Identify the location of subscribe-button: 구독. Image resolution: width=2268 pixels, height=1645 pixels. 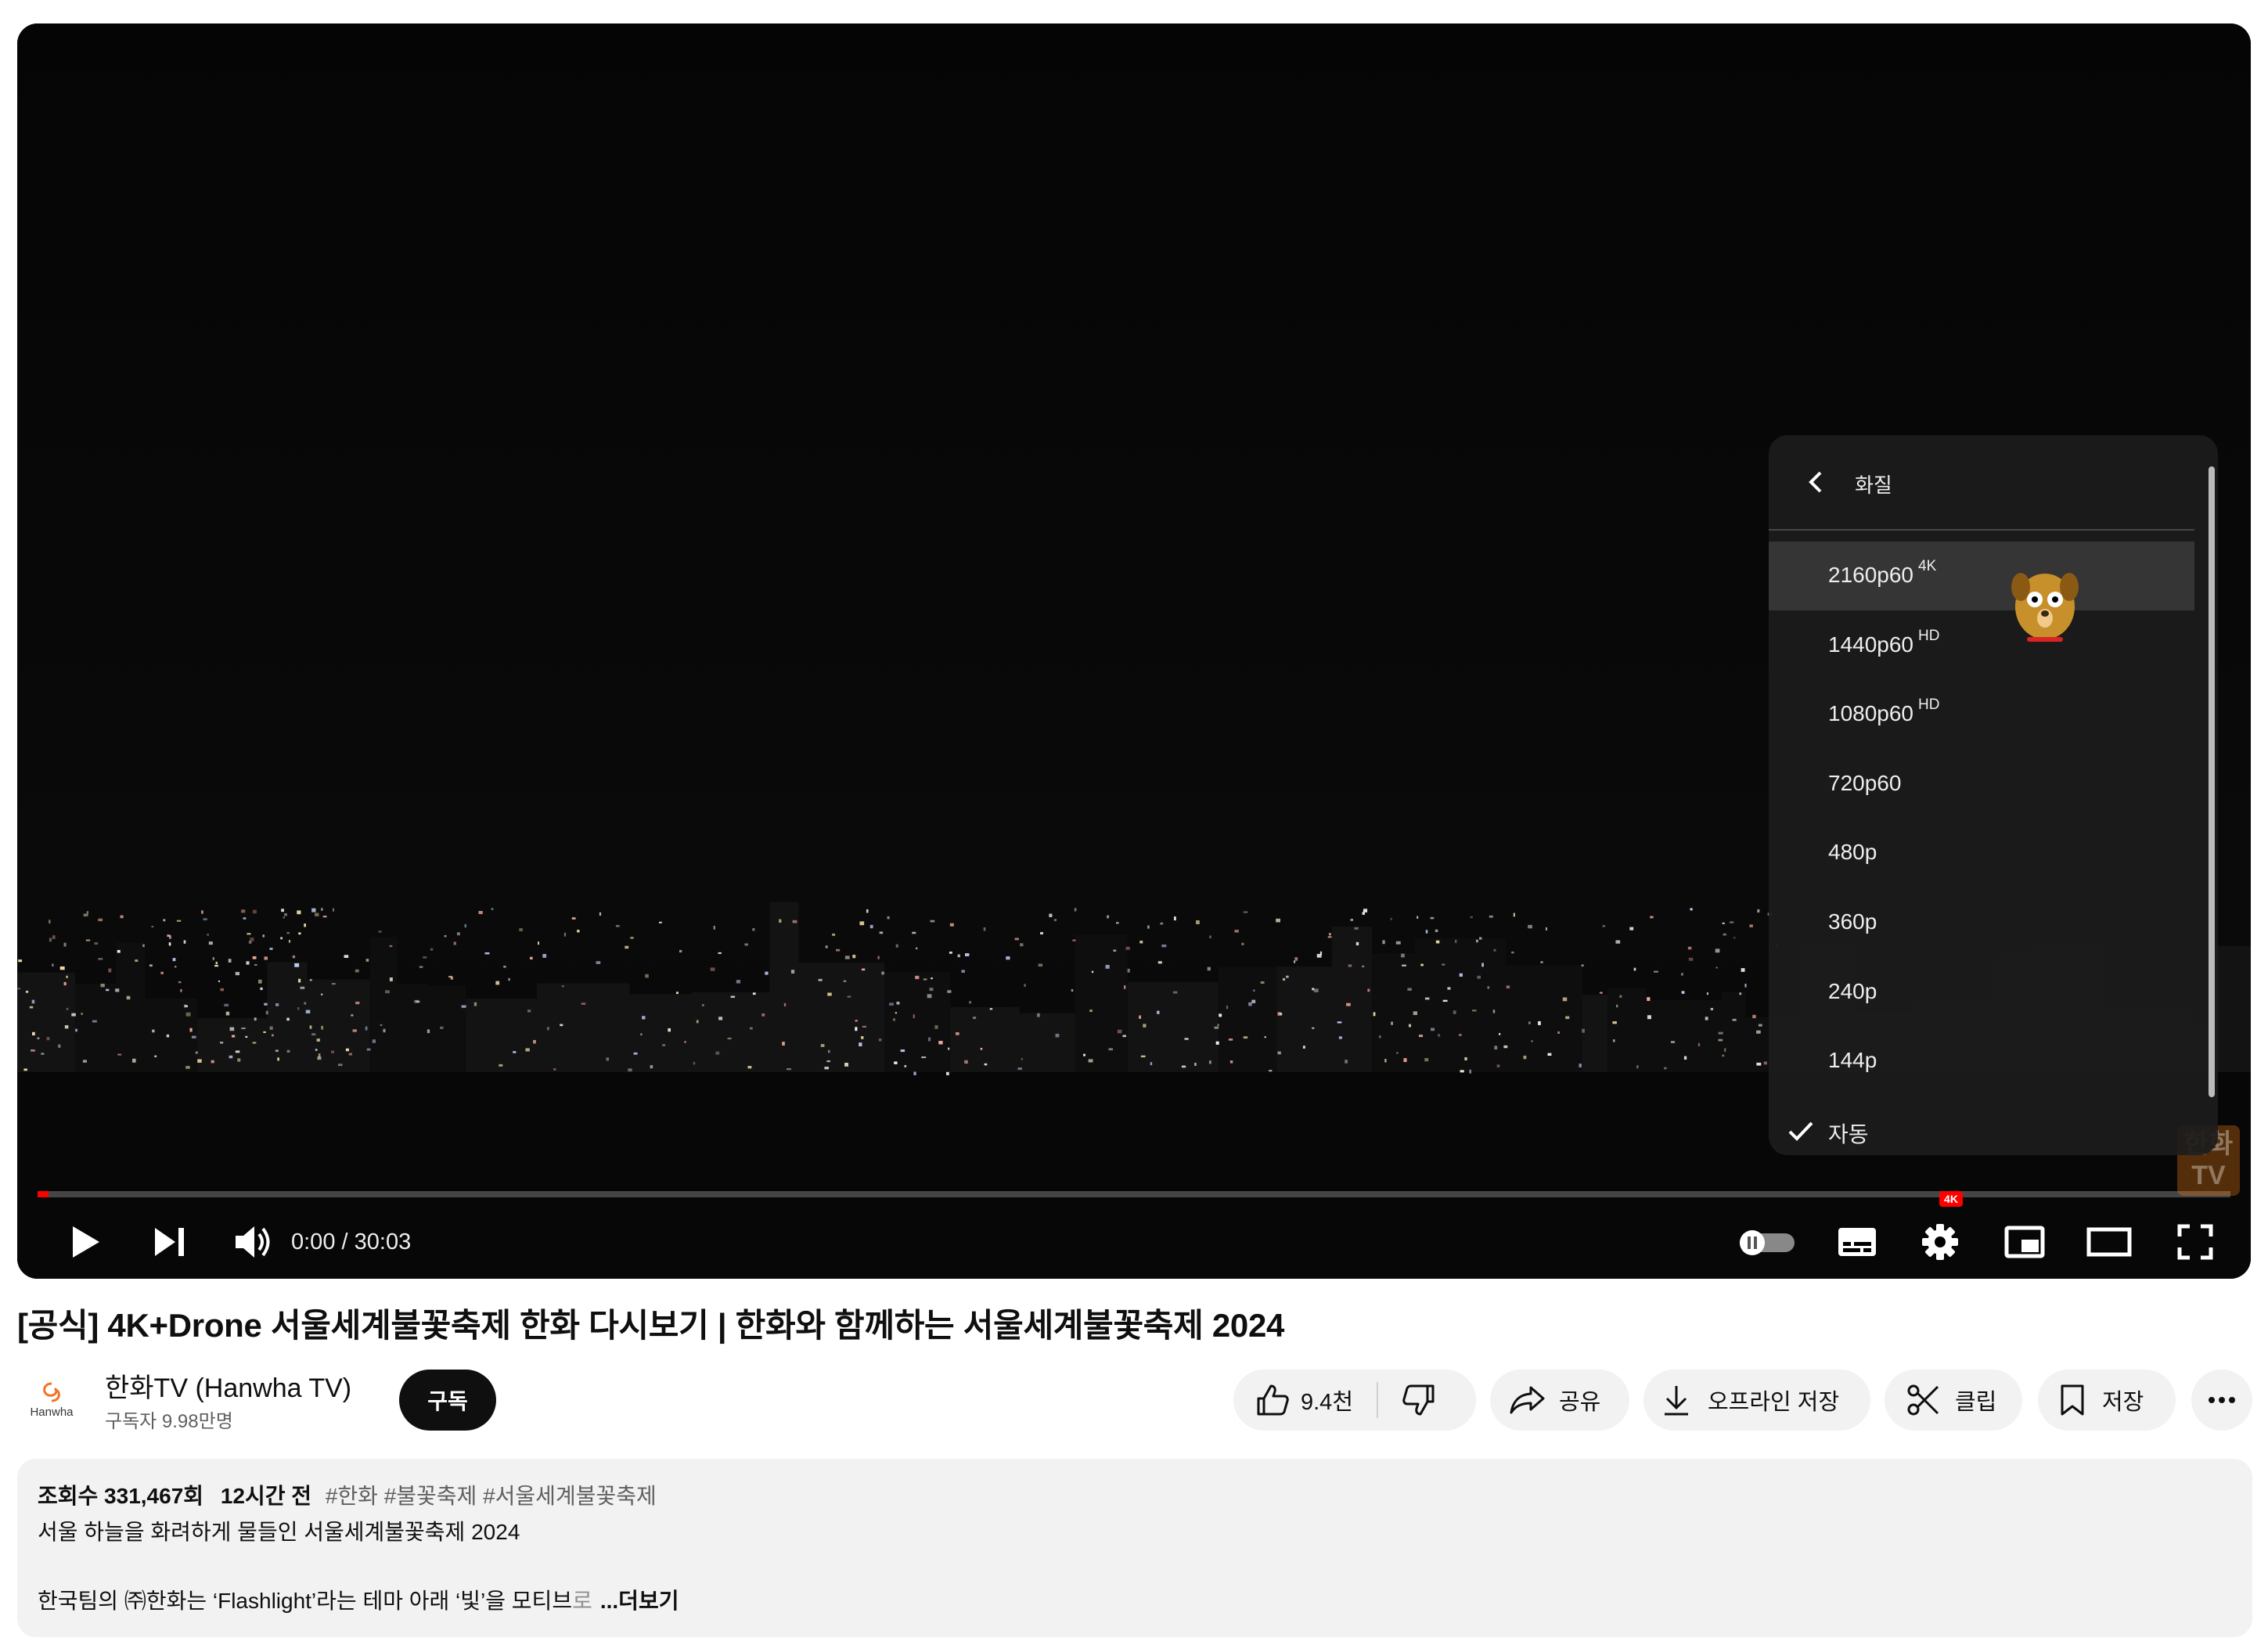
(447, 1401).